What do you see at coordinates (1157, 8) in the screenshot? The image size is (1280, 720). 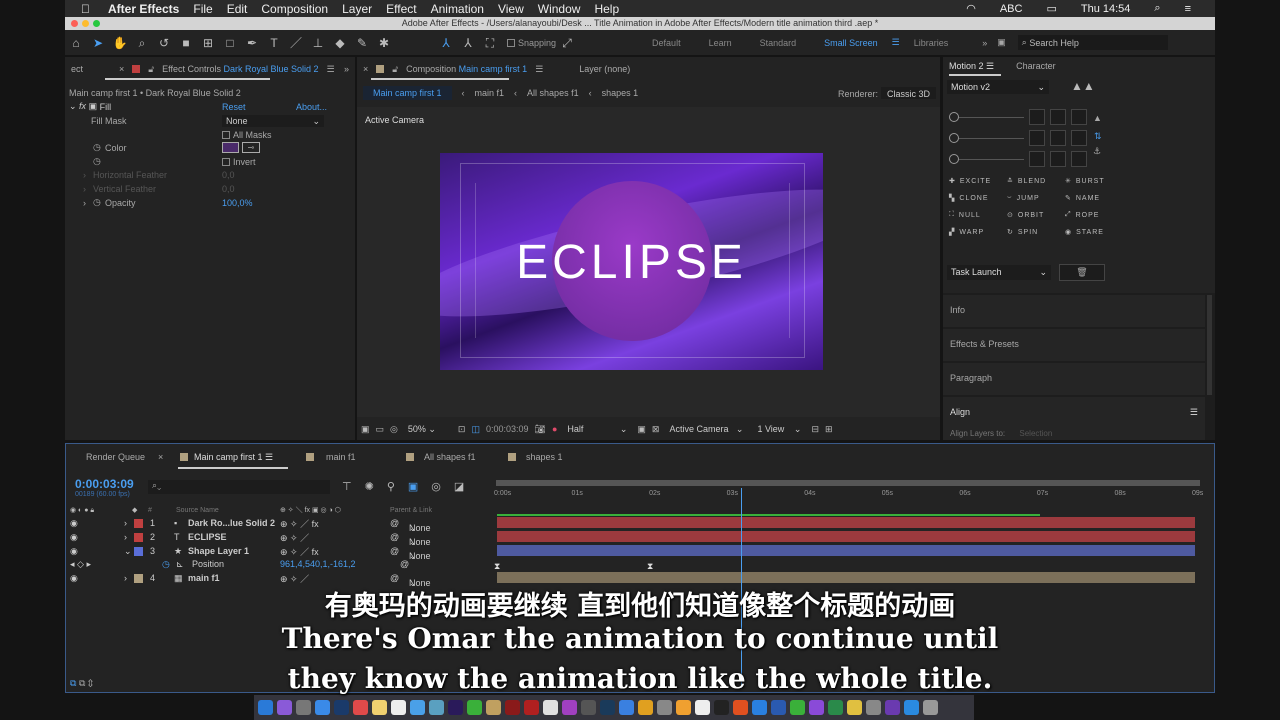 I see `spotlight-icon: ⌕` at bounding box center [1157, 8].